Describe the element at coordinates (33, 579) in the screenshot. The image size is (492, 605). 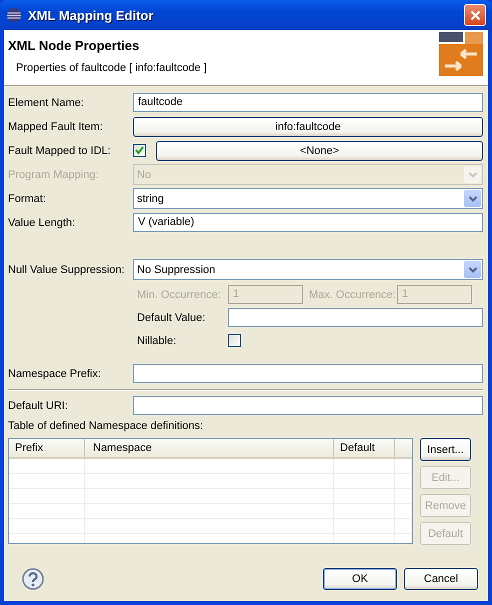
I see `help-icon` at that location.